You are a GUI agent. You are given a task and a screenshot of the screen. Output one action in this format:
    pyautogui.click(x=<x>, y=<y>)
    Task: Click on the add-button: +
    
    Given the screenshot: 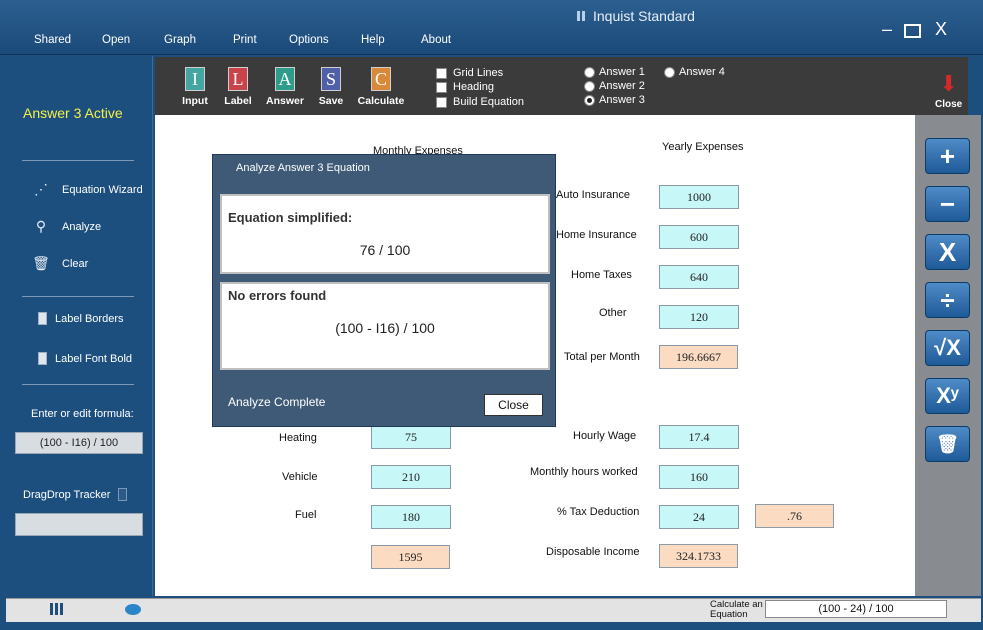 What is the action you would take?
    pyautogui.click(x=947, y=156)
    